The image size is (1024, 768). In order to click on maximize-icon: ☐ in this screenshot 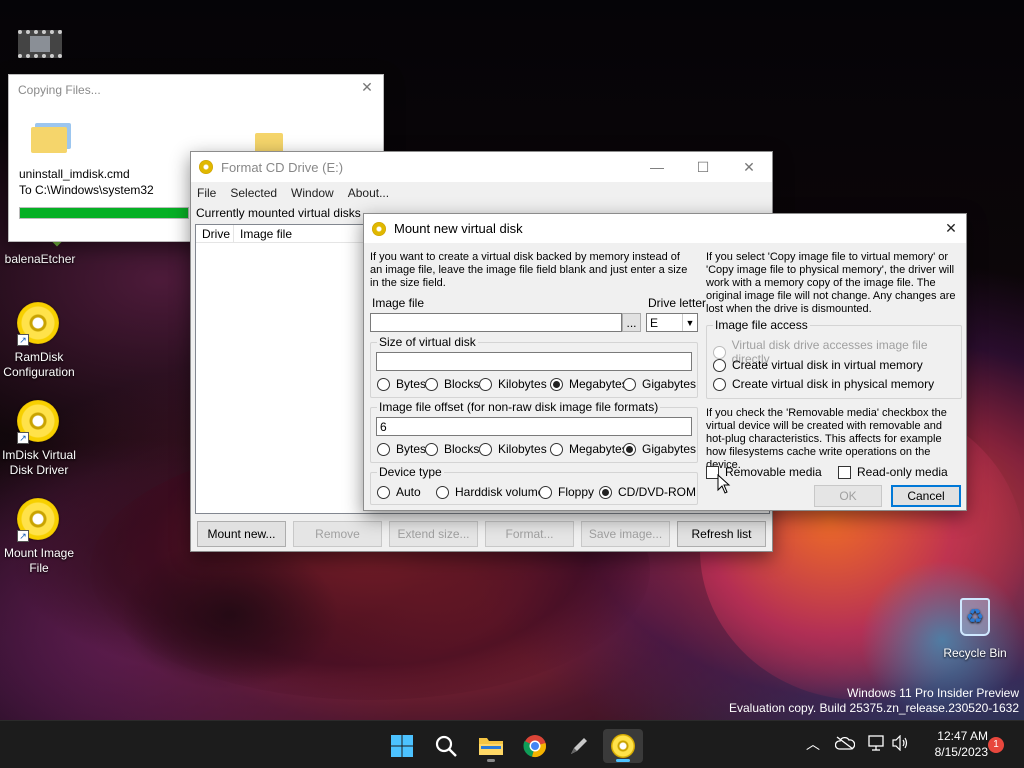, I will do `click(703, 166)`.